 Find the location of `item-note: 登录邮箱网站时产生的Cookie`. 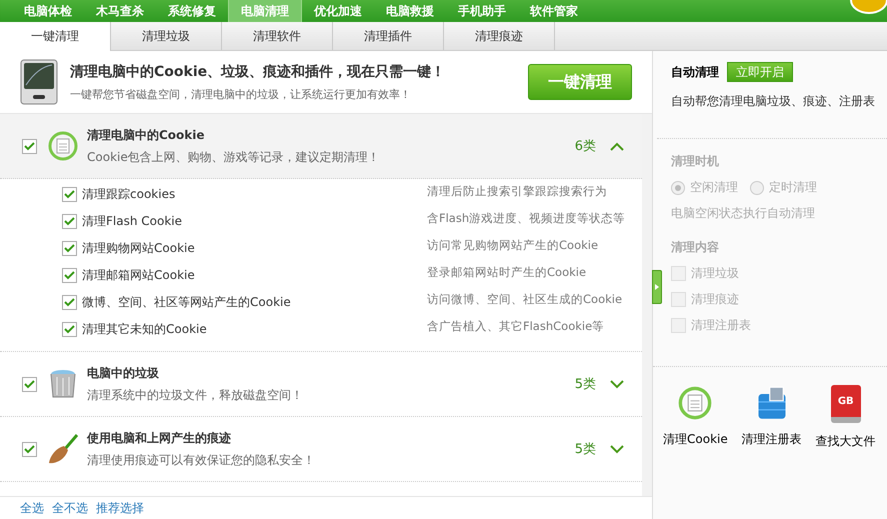

item-note: 登录邮箱网站时产生的Cookie is located at coordinates (506, 272).